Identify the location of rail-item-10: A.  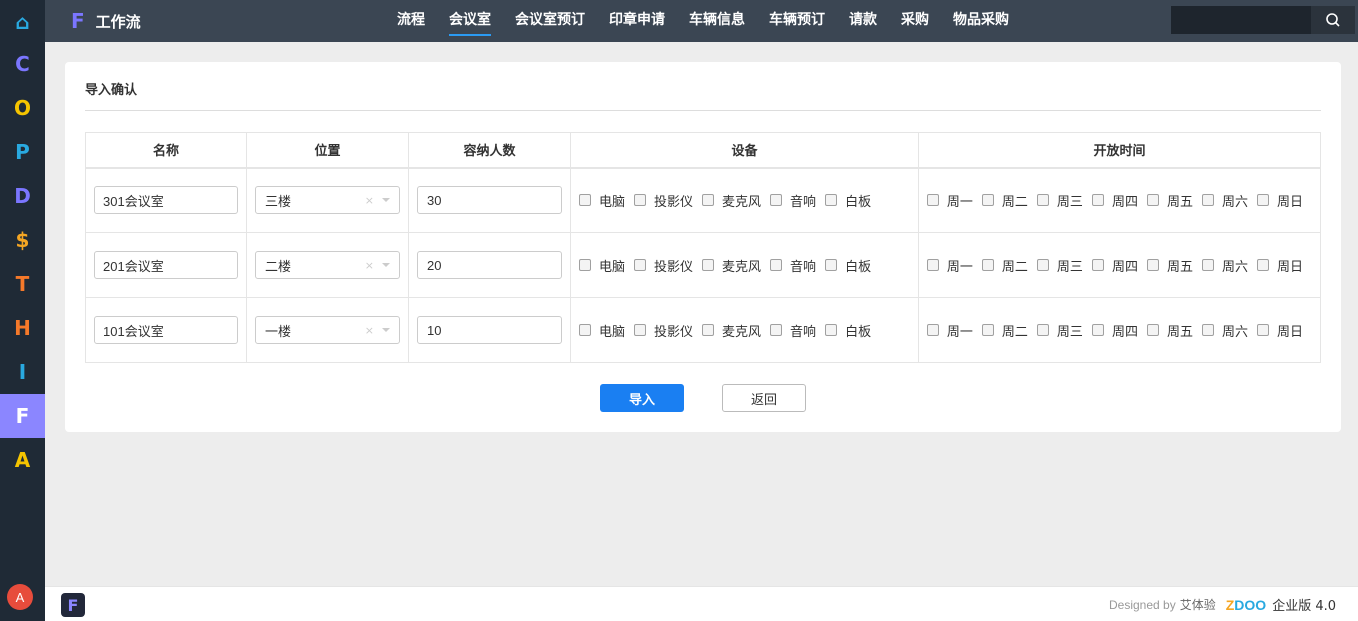
(22, 460).